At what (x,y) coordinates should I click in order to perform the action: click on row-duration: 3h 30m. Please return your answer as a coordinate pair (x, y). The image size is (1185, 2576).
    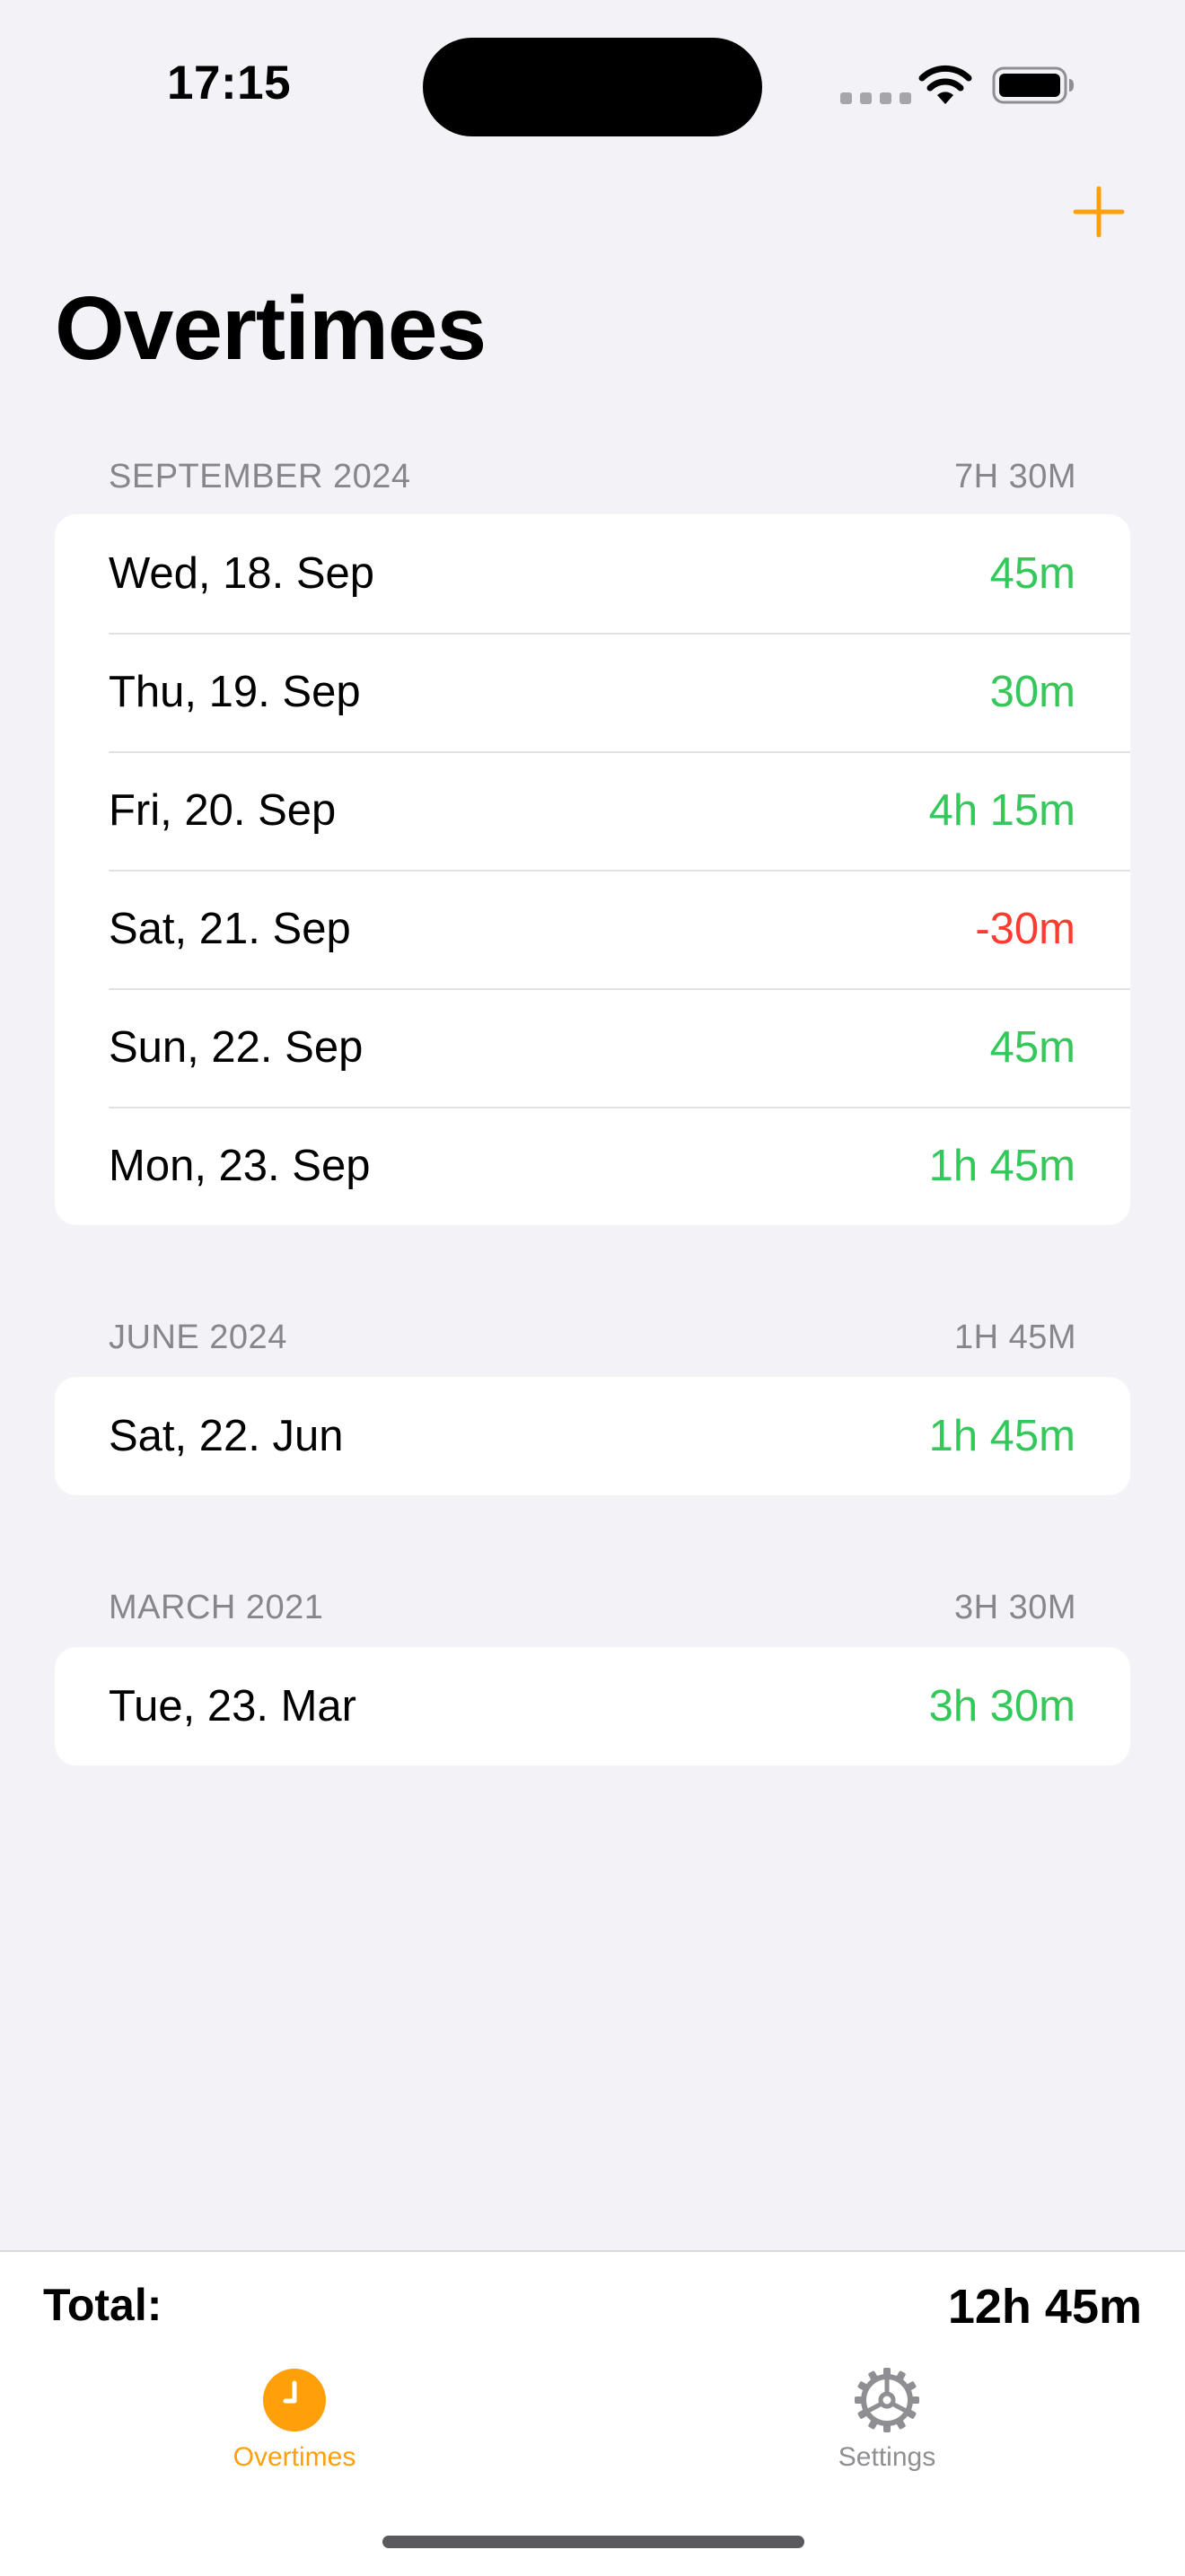
    Looking at the image, I should click on (1001, 1706).